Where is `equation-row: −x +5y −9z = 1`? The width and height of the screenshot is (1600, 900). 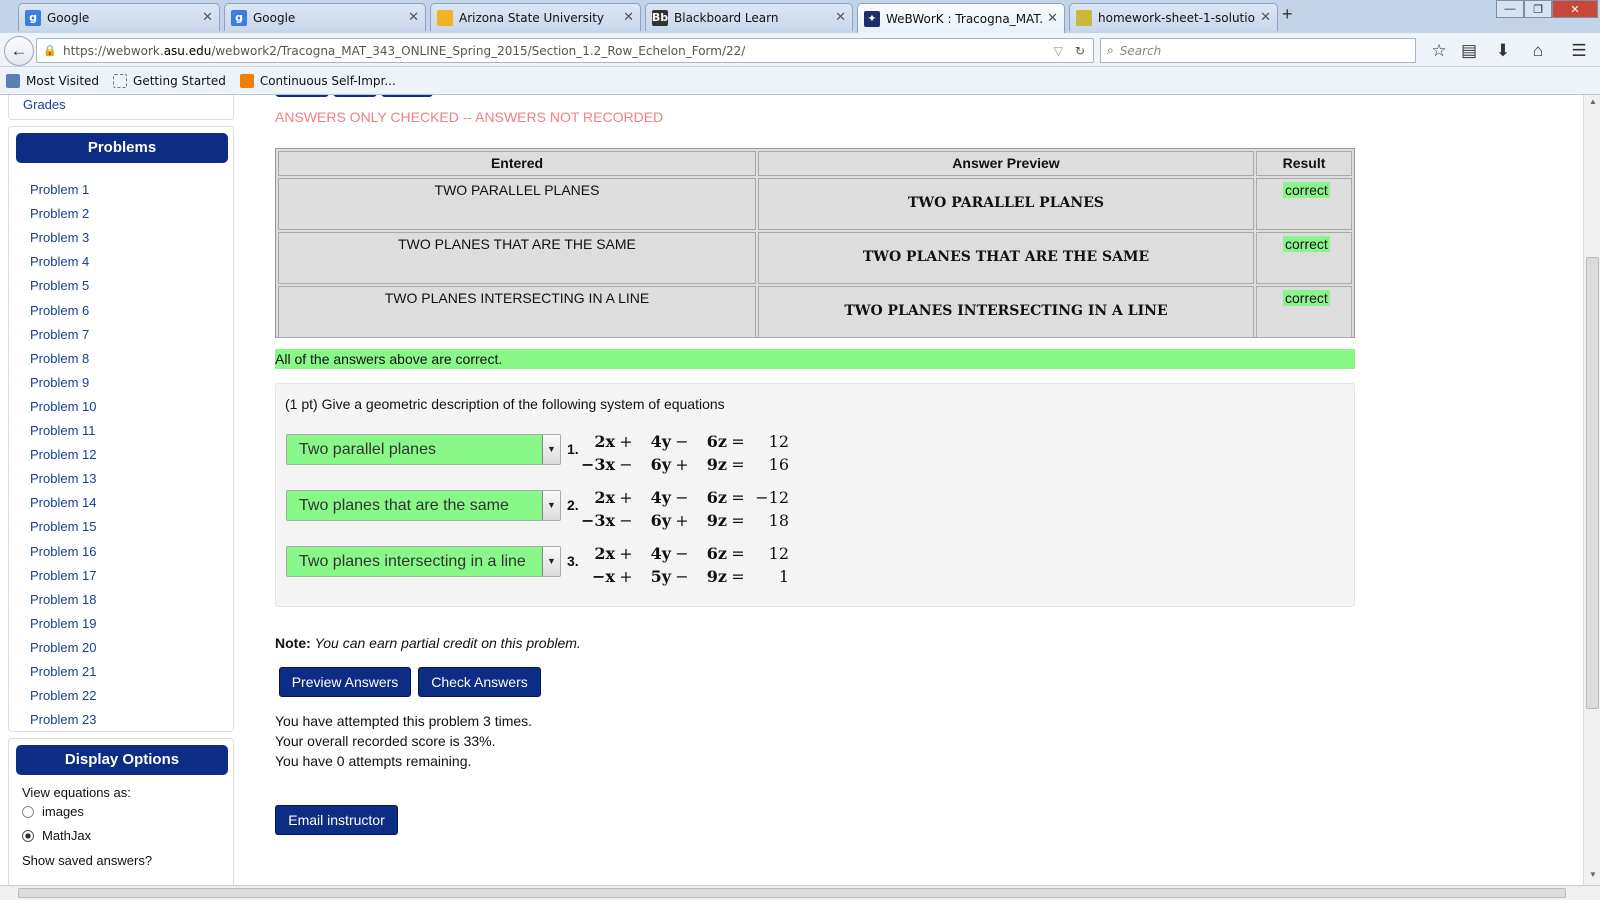 equation-row: −x +5y −9z = 1 is located at coordinates (685, 576).